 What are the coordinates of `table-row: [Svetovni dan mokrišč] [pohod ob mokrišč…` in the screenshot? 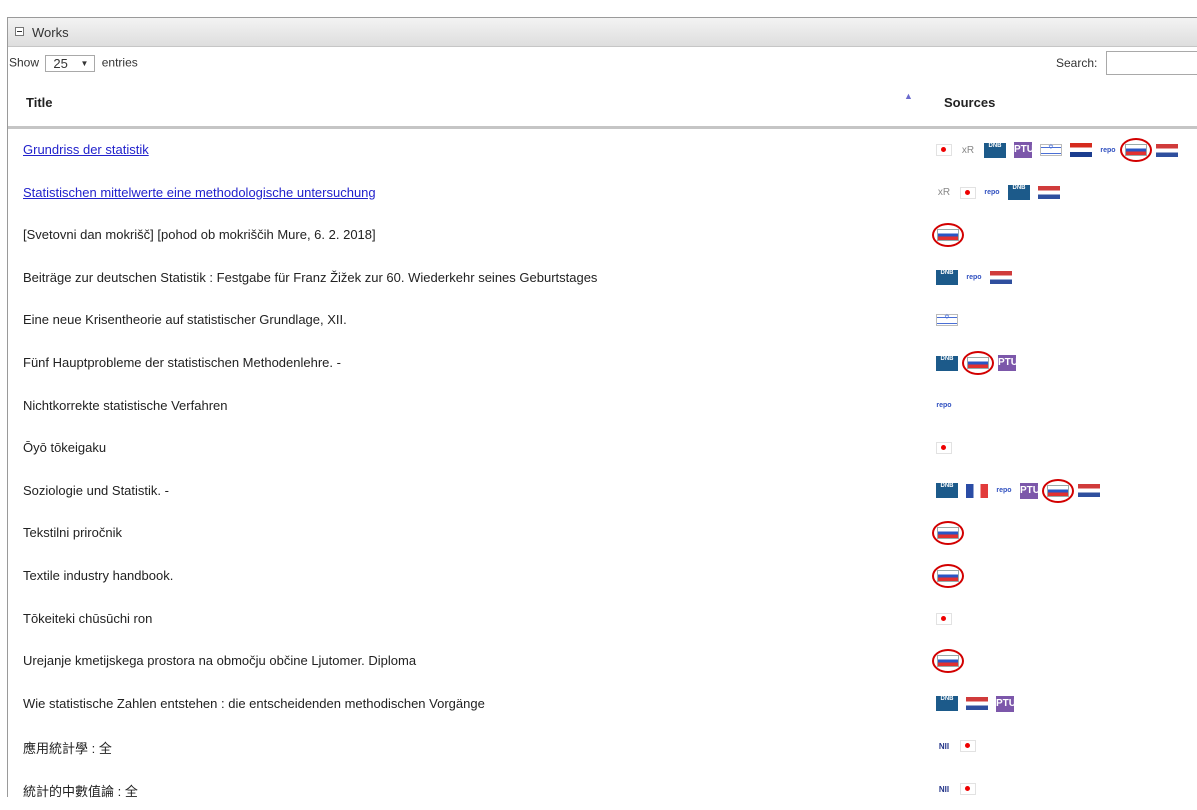 It's located at (602, 235).